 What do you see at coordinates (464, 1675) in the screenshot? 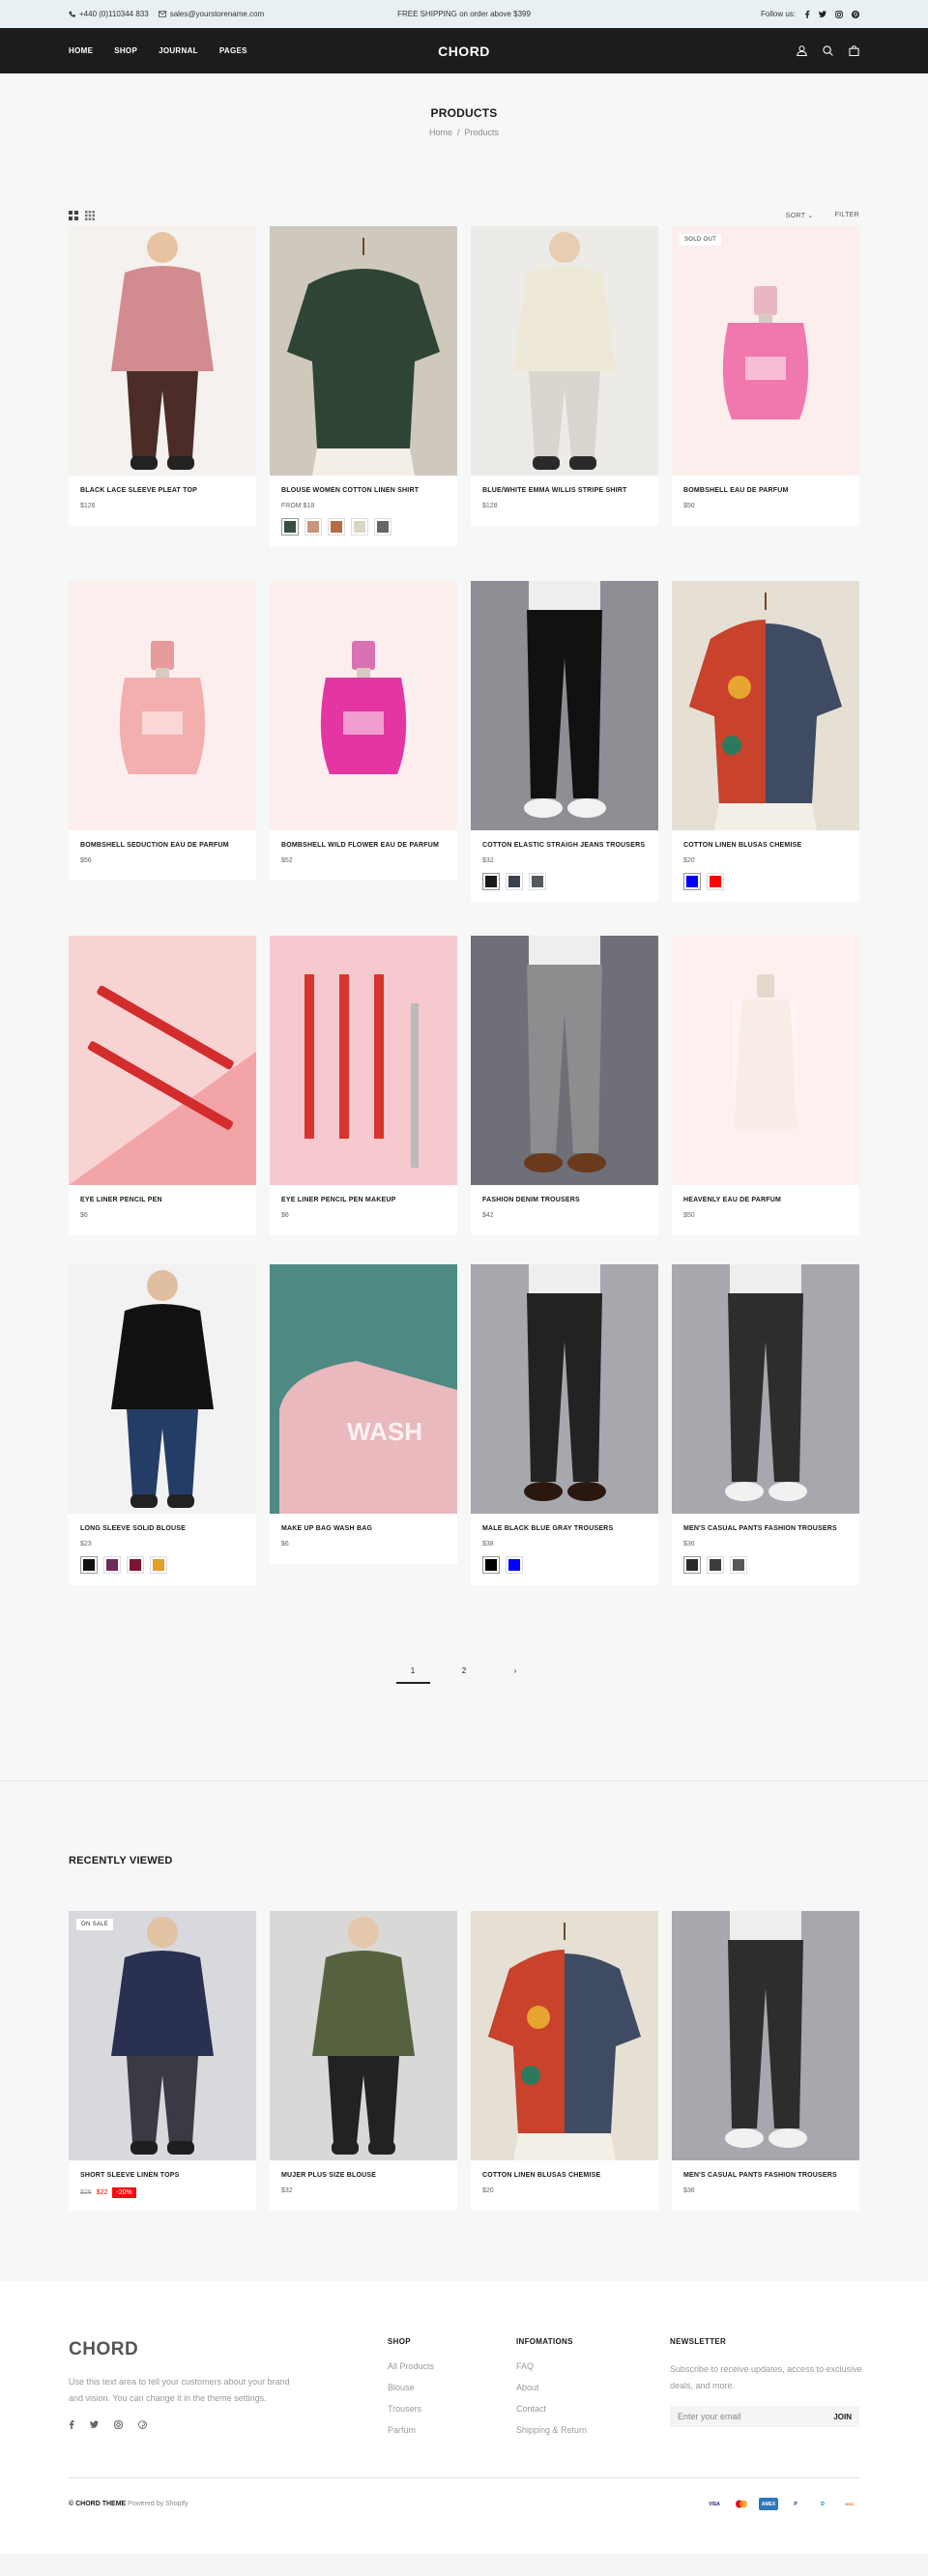
I see `page-link-2: 2` at bounding box center [464, 1675].